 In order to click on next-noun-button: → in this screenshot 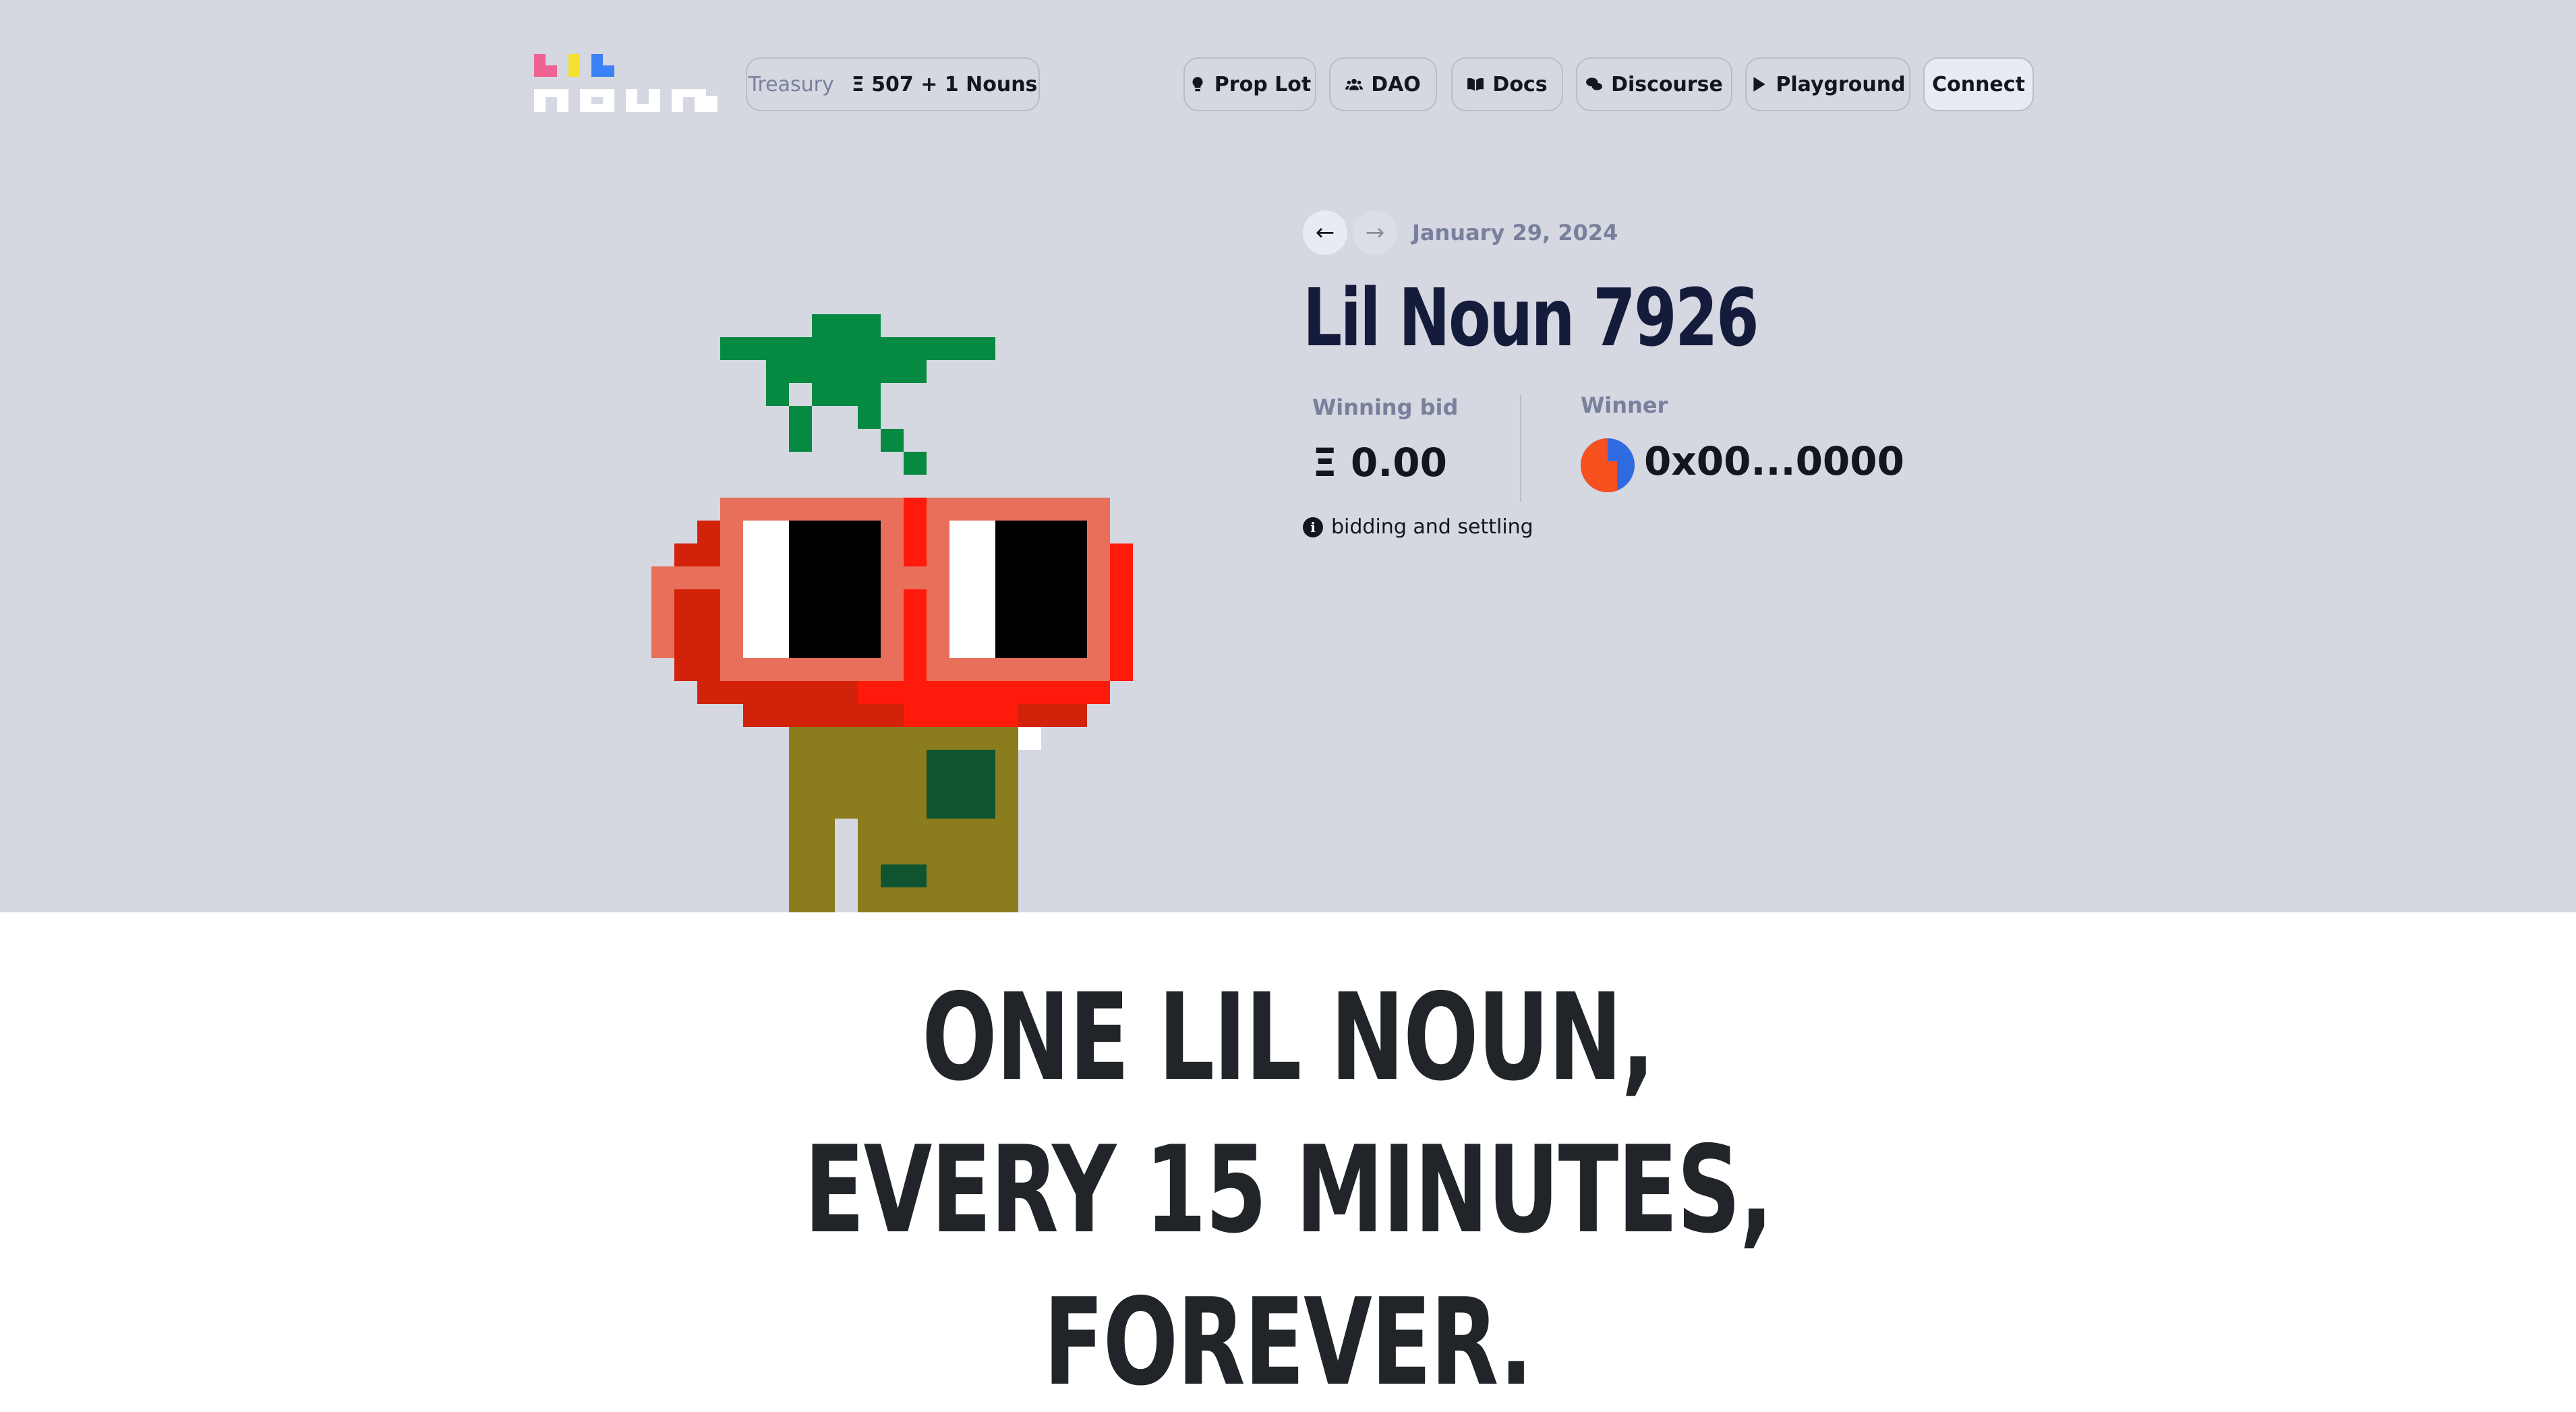, I will do `click(1375, 232)`.